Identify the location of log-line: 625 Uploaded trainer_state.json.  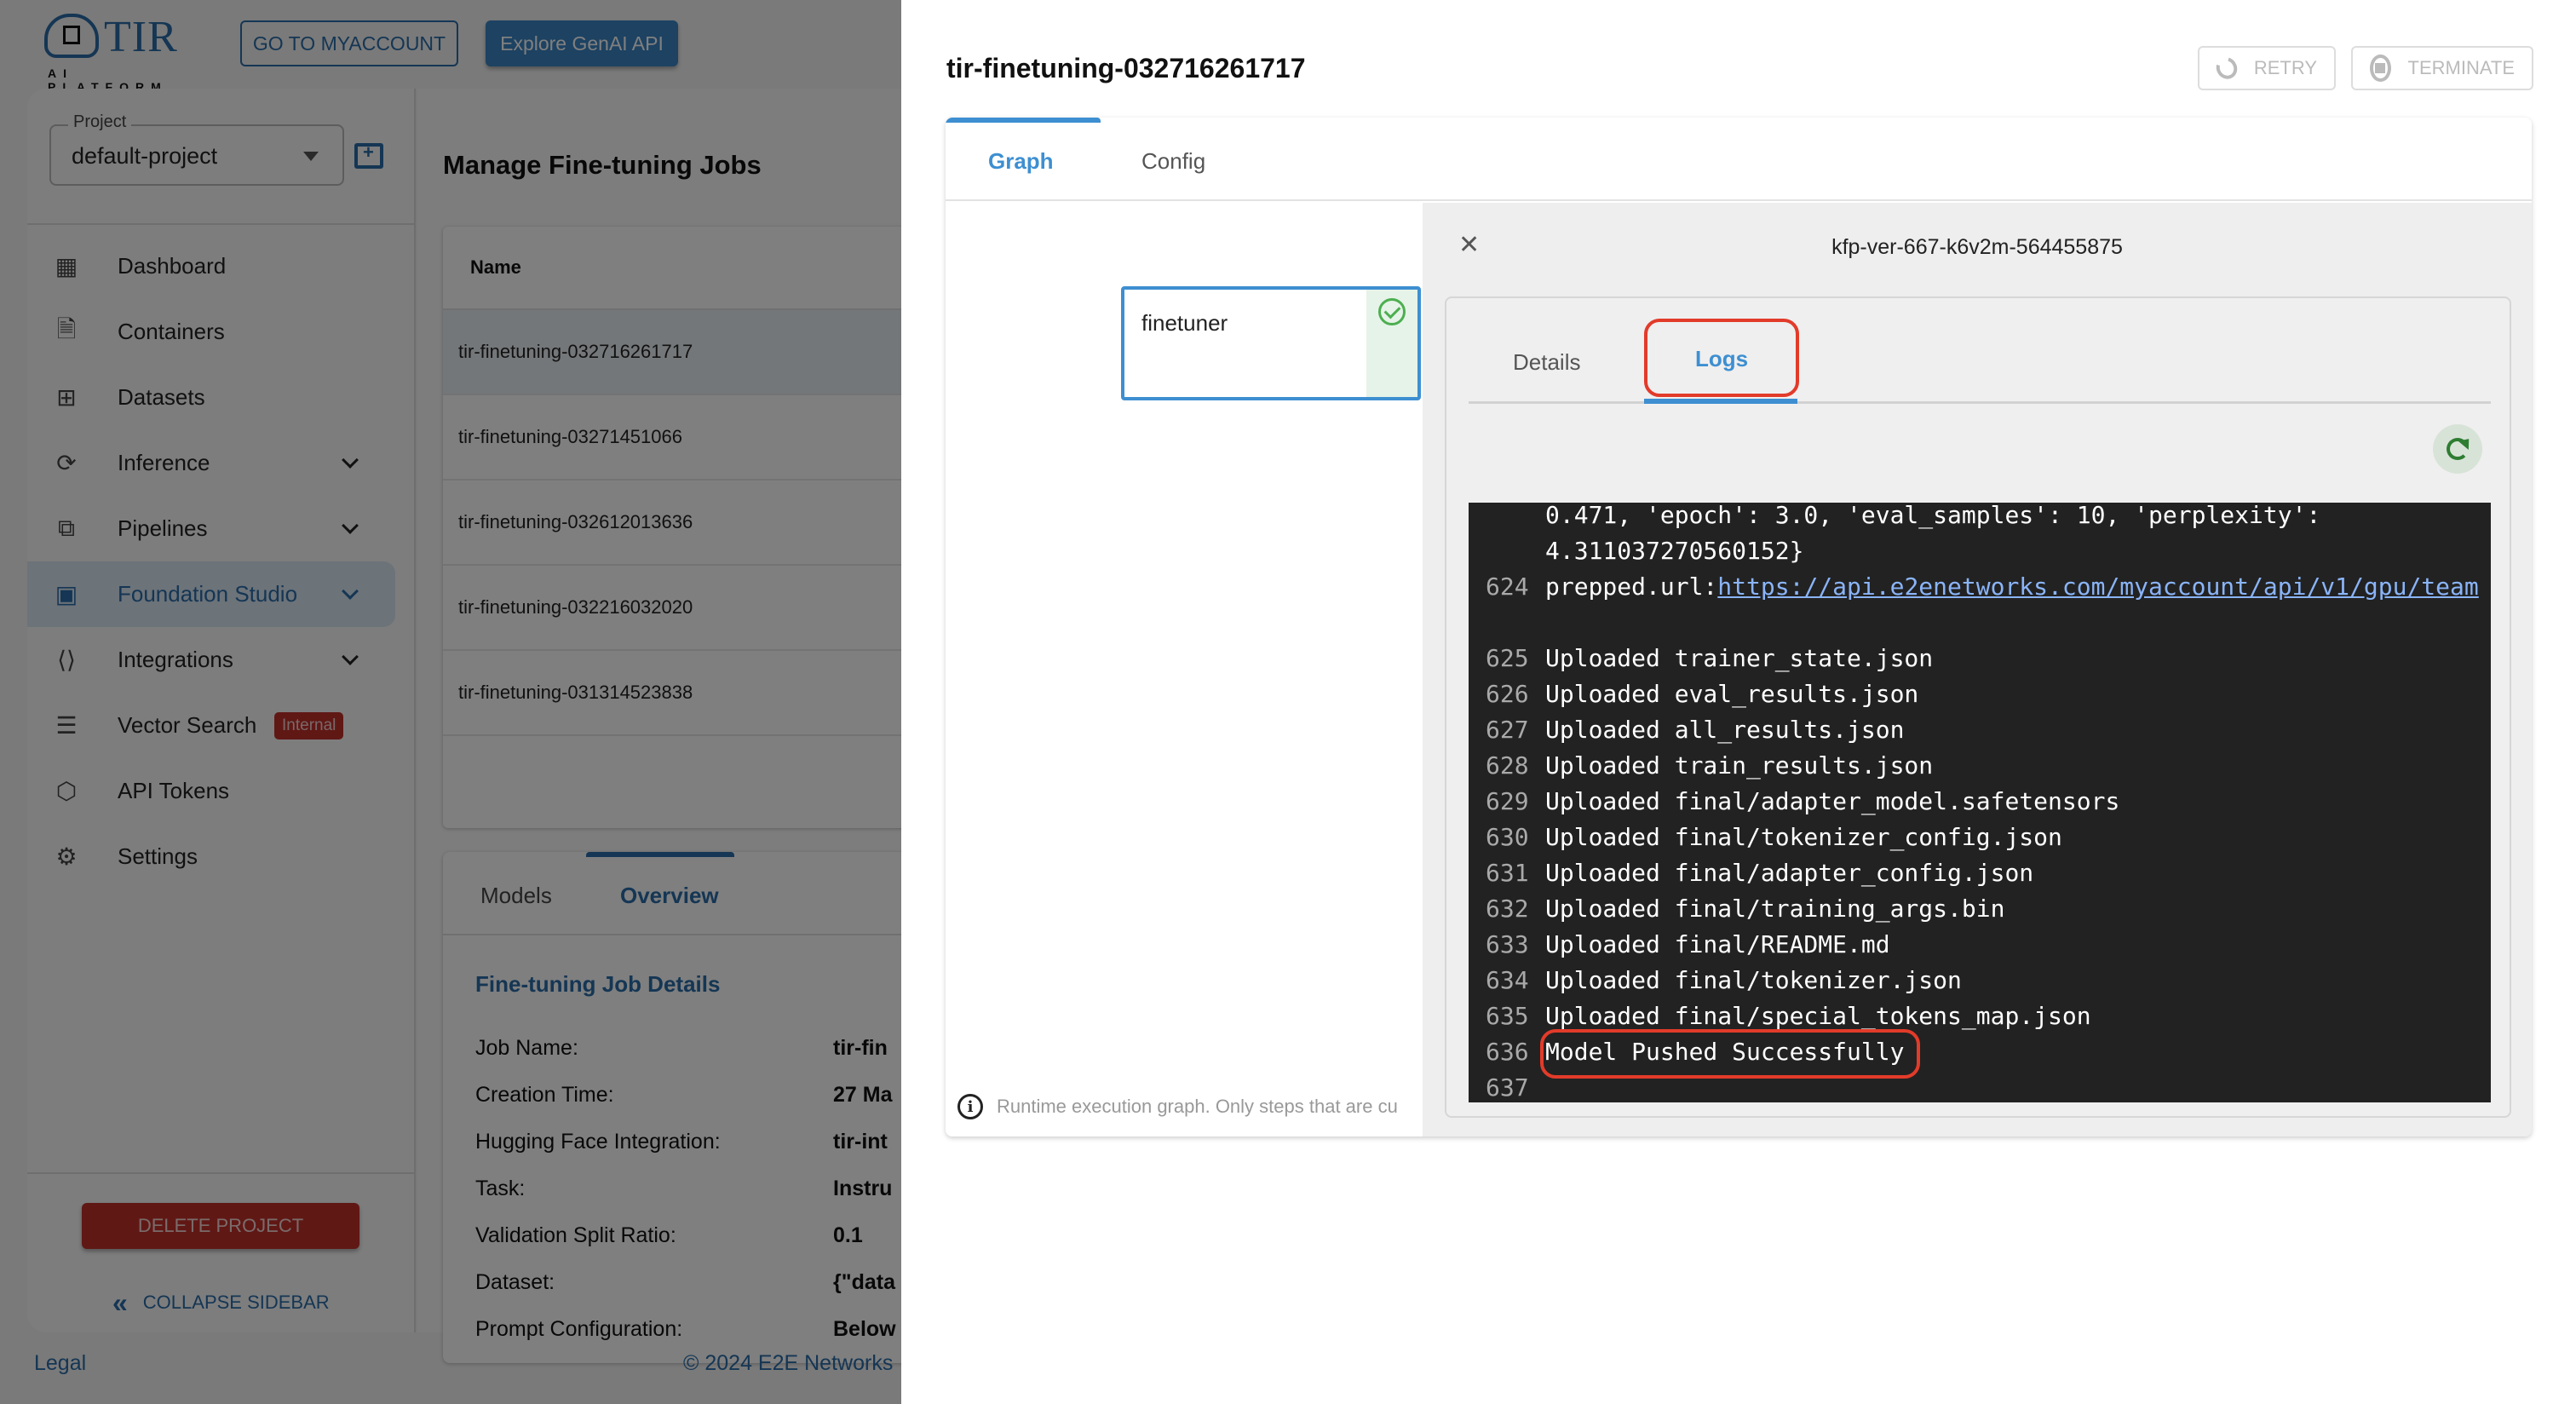
(1980, 658).